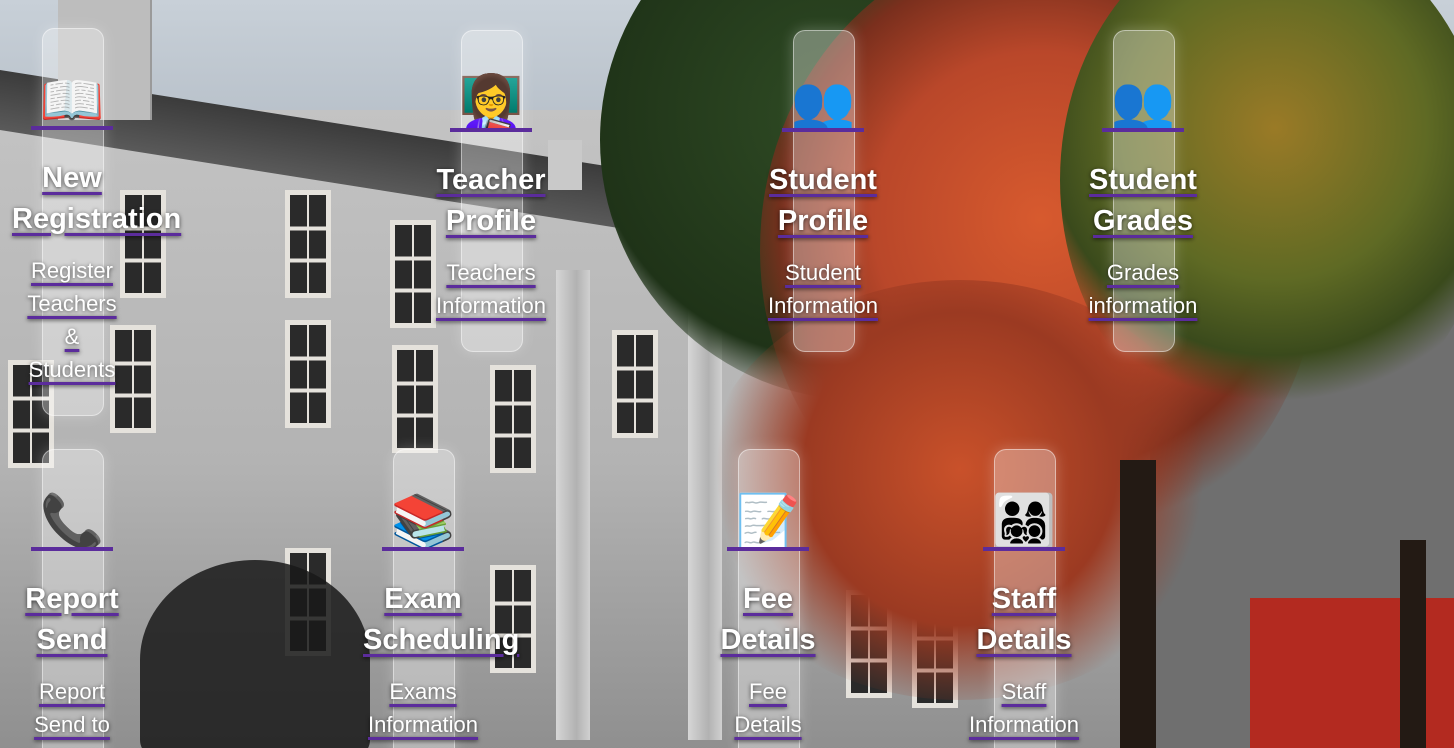 This screenshot has height=748, width=1454. I want to click on book-icon: 📖, so click(72, 101).